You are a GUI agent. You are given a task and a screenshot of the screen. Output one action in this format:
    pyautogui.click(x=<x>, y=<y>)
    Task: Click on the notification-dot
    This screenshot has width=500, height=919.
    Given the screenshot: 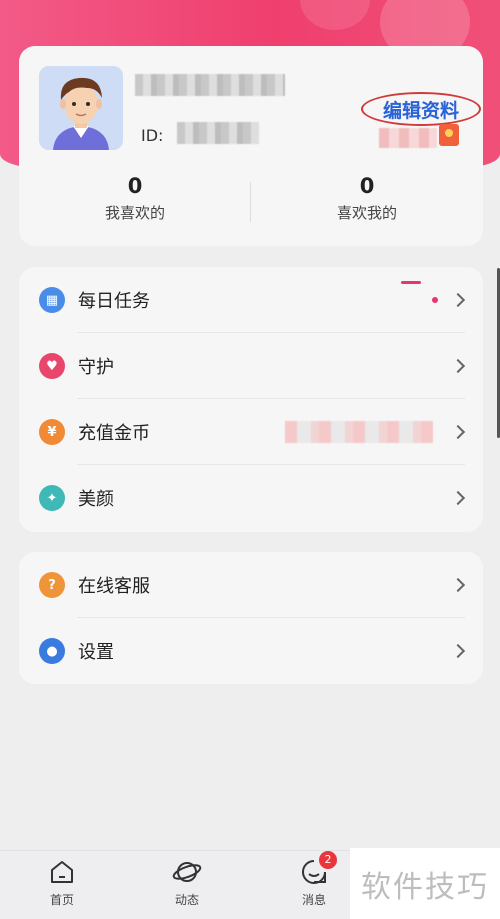 What is the action you would take?
    pyautogui.click(x=435, y=300)
    